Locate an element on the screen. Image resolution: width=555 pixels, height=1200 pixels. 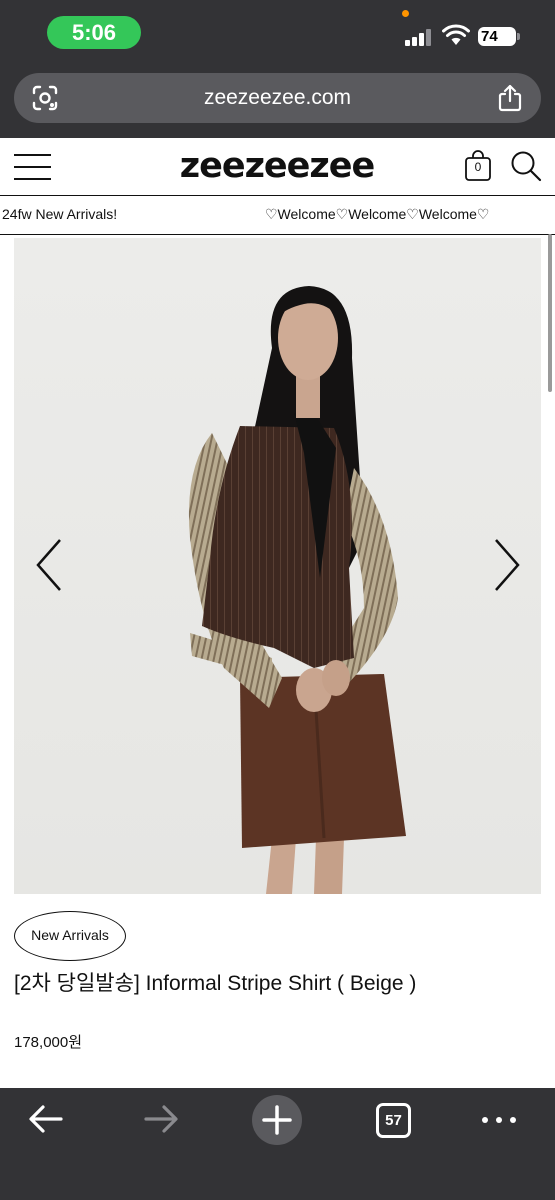
browser-address-area: zeezeezee.com is located at coordinates (277, 100).